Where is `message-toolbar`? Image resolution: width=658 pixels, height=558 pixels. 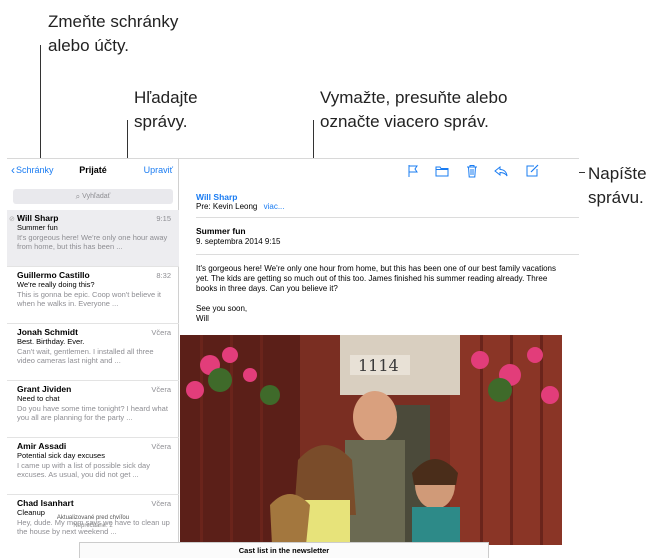
message-toolbar is located at coordinates (379, 171).